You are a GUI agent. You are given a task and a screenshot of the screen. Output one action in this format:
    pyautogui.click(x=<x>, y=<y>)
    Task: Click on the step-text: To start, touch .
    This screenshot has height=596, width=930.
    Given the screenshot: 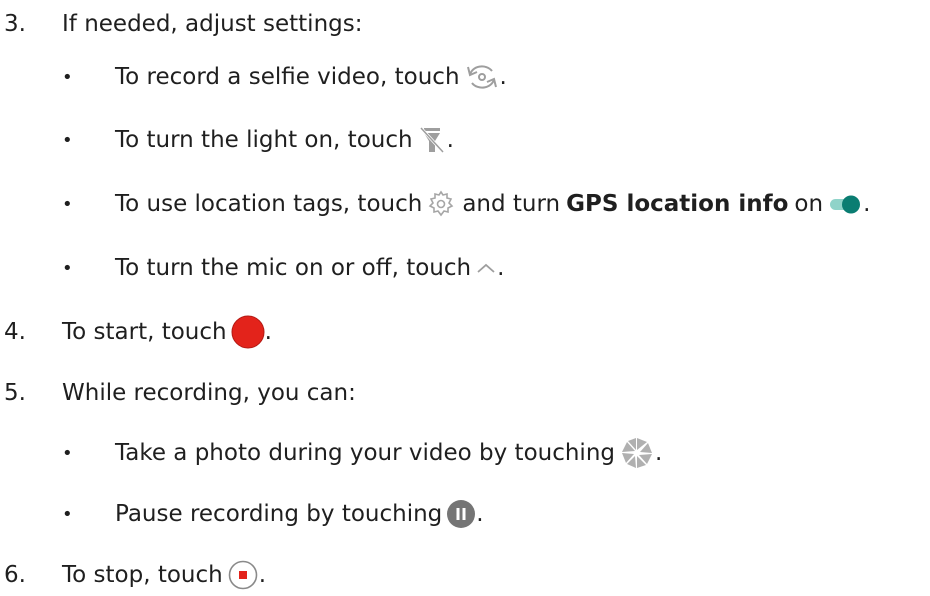 What is the action you would take?
    pyautogui.click(x=167, y=332)
    